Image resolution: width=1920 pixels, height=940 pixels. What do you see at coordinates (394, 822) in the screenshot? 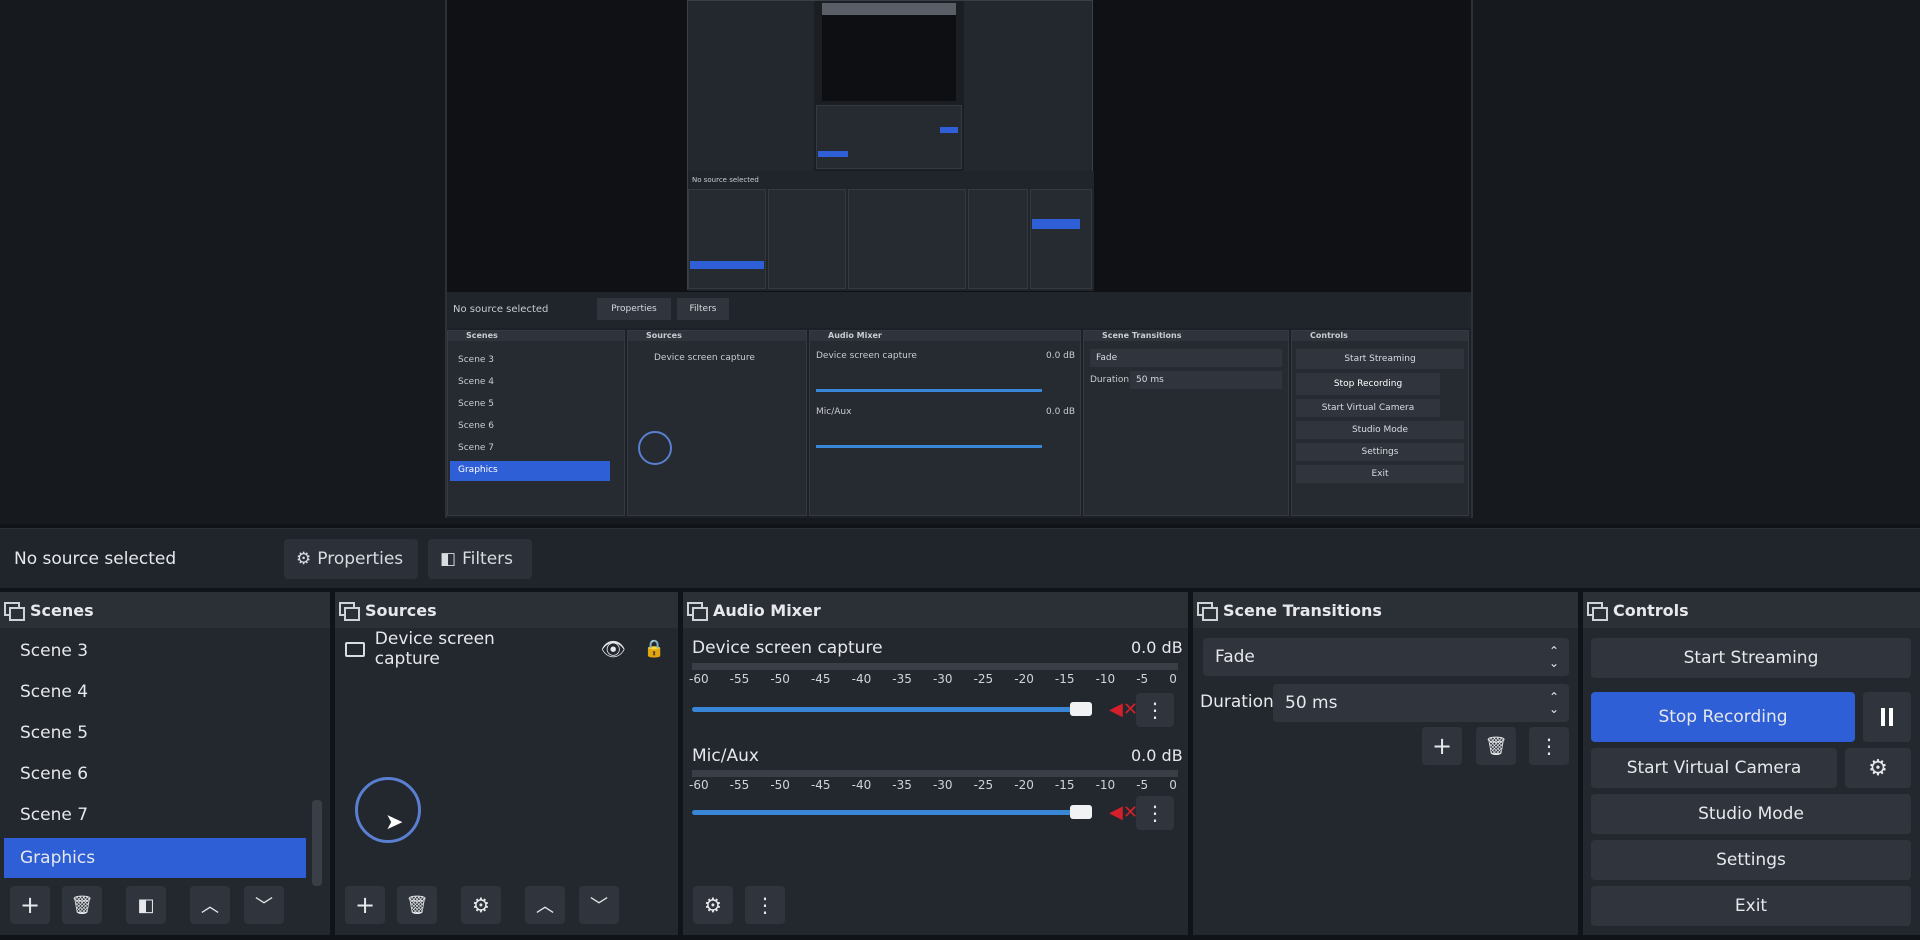
I see `mouse-cursor-icon: ➤` at bounding box center [394, 822].